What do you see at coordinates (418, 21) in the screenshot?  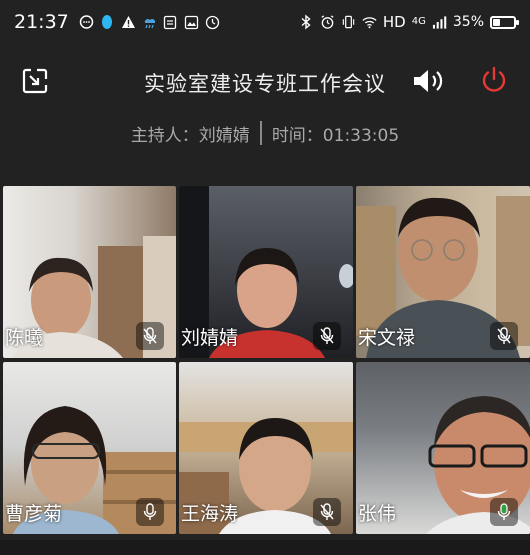 I see `network-type: 4G` at bounding box center [418, 21].